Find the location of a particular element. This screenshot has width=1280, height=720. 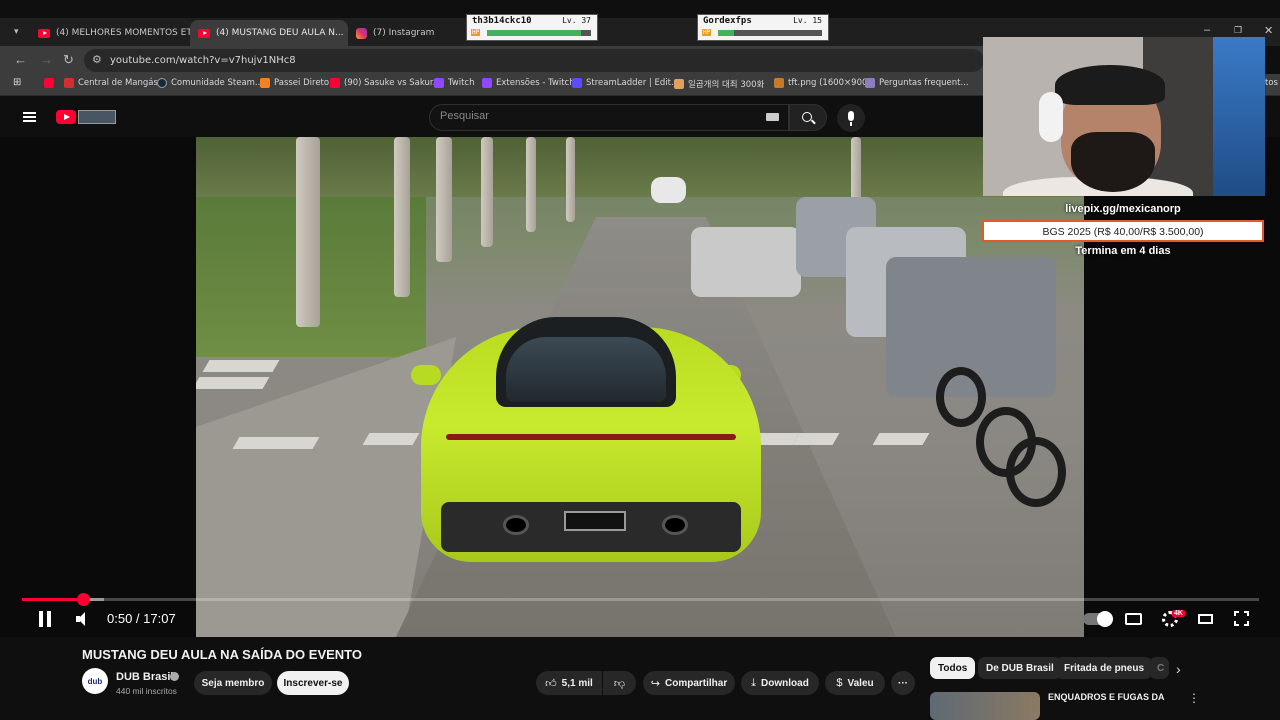

minimize-icon: – is located at coordinates (1207, 30).